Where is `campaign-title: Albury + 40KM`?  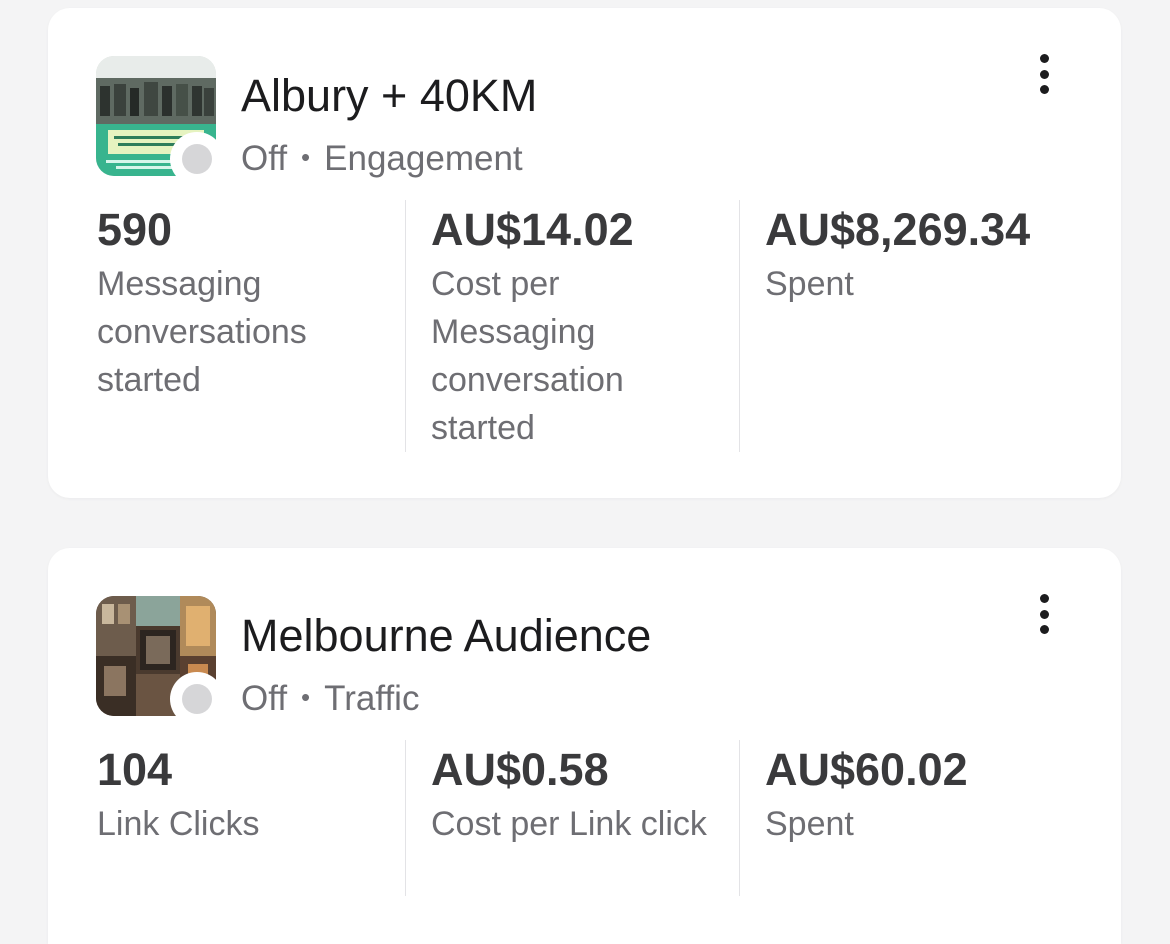 campaign-title: Albury + 40KM is located at coordinates (389, 96).